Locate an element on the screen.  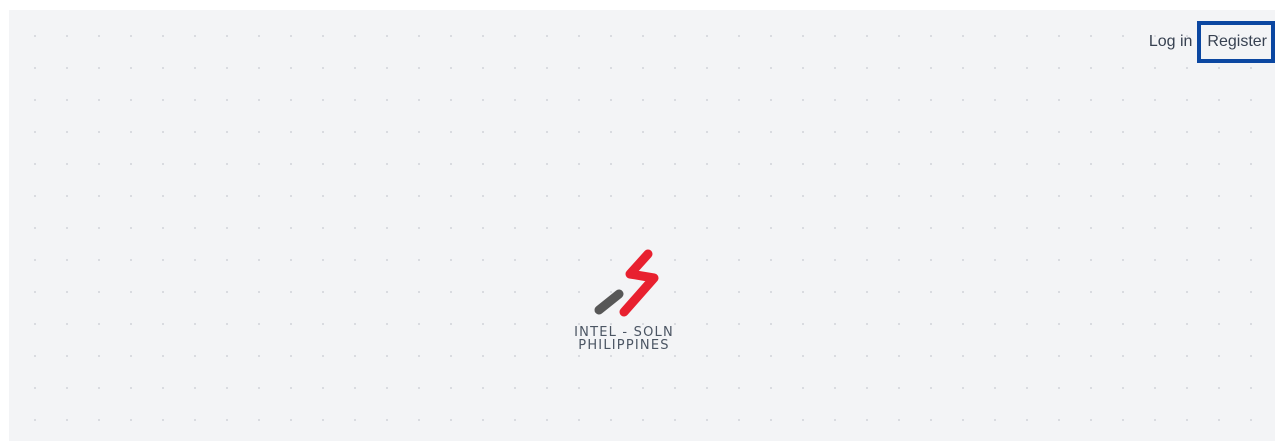
brand-name: INTEL - SOLN PHILIPPINES is located at coordinates (624, 339).